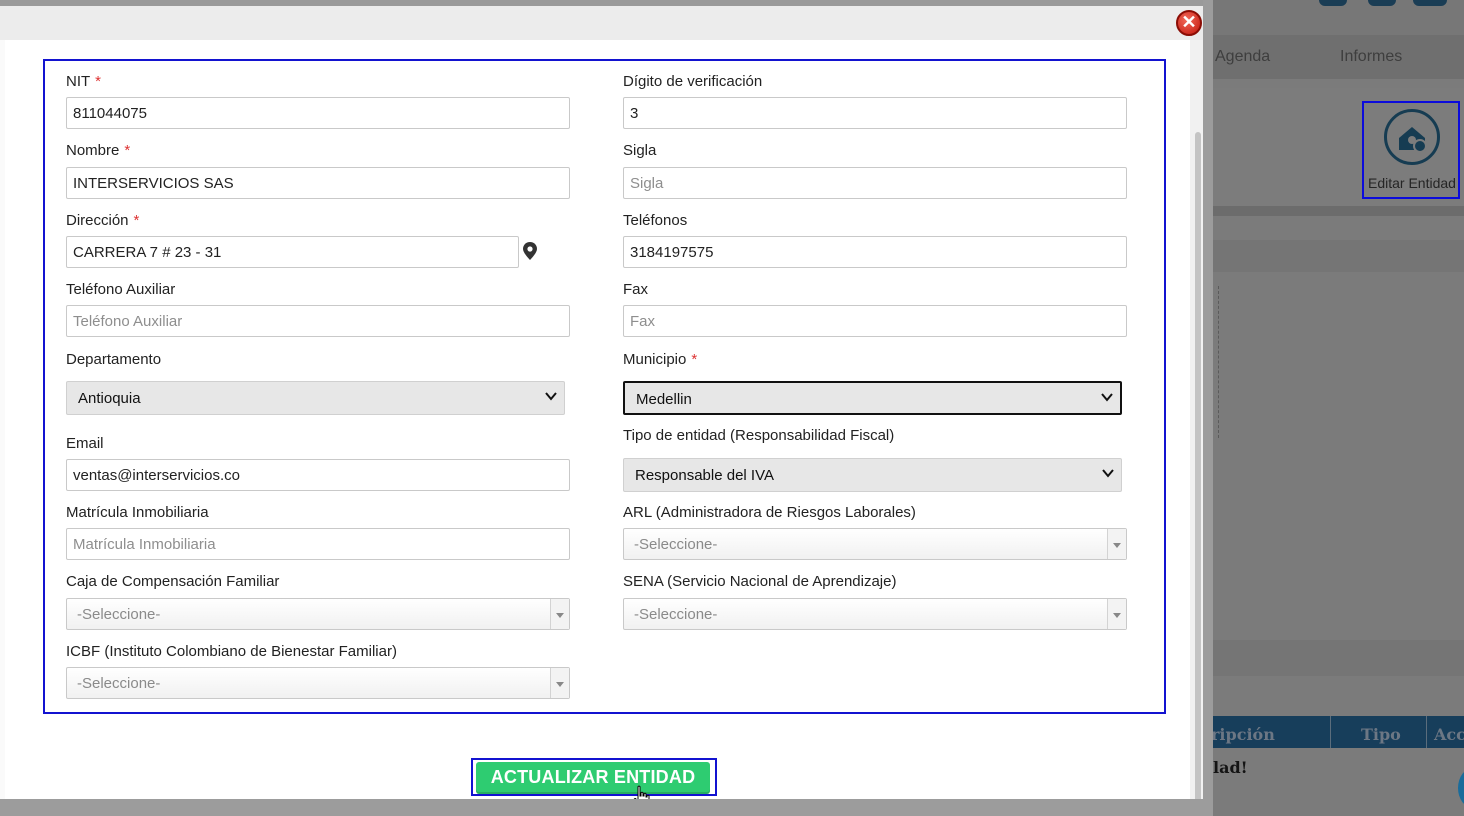  What do you see at coordinates (1198, 468) in the screenshot?
I see `scrollbar-thumb` at bounding box center [1198, 468].